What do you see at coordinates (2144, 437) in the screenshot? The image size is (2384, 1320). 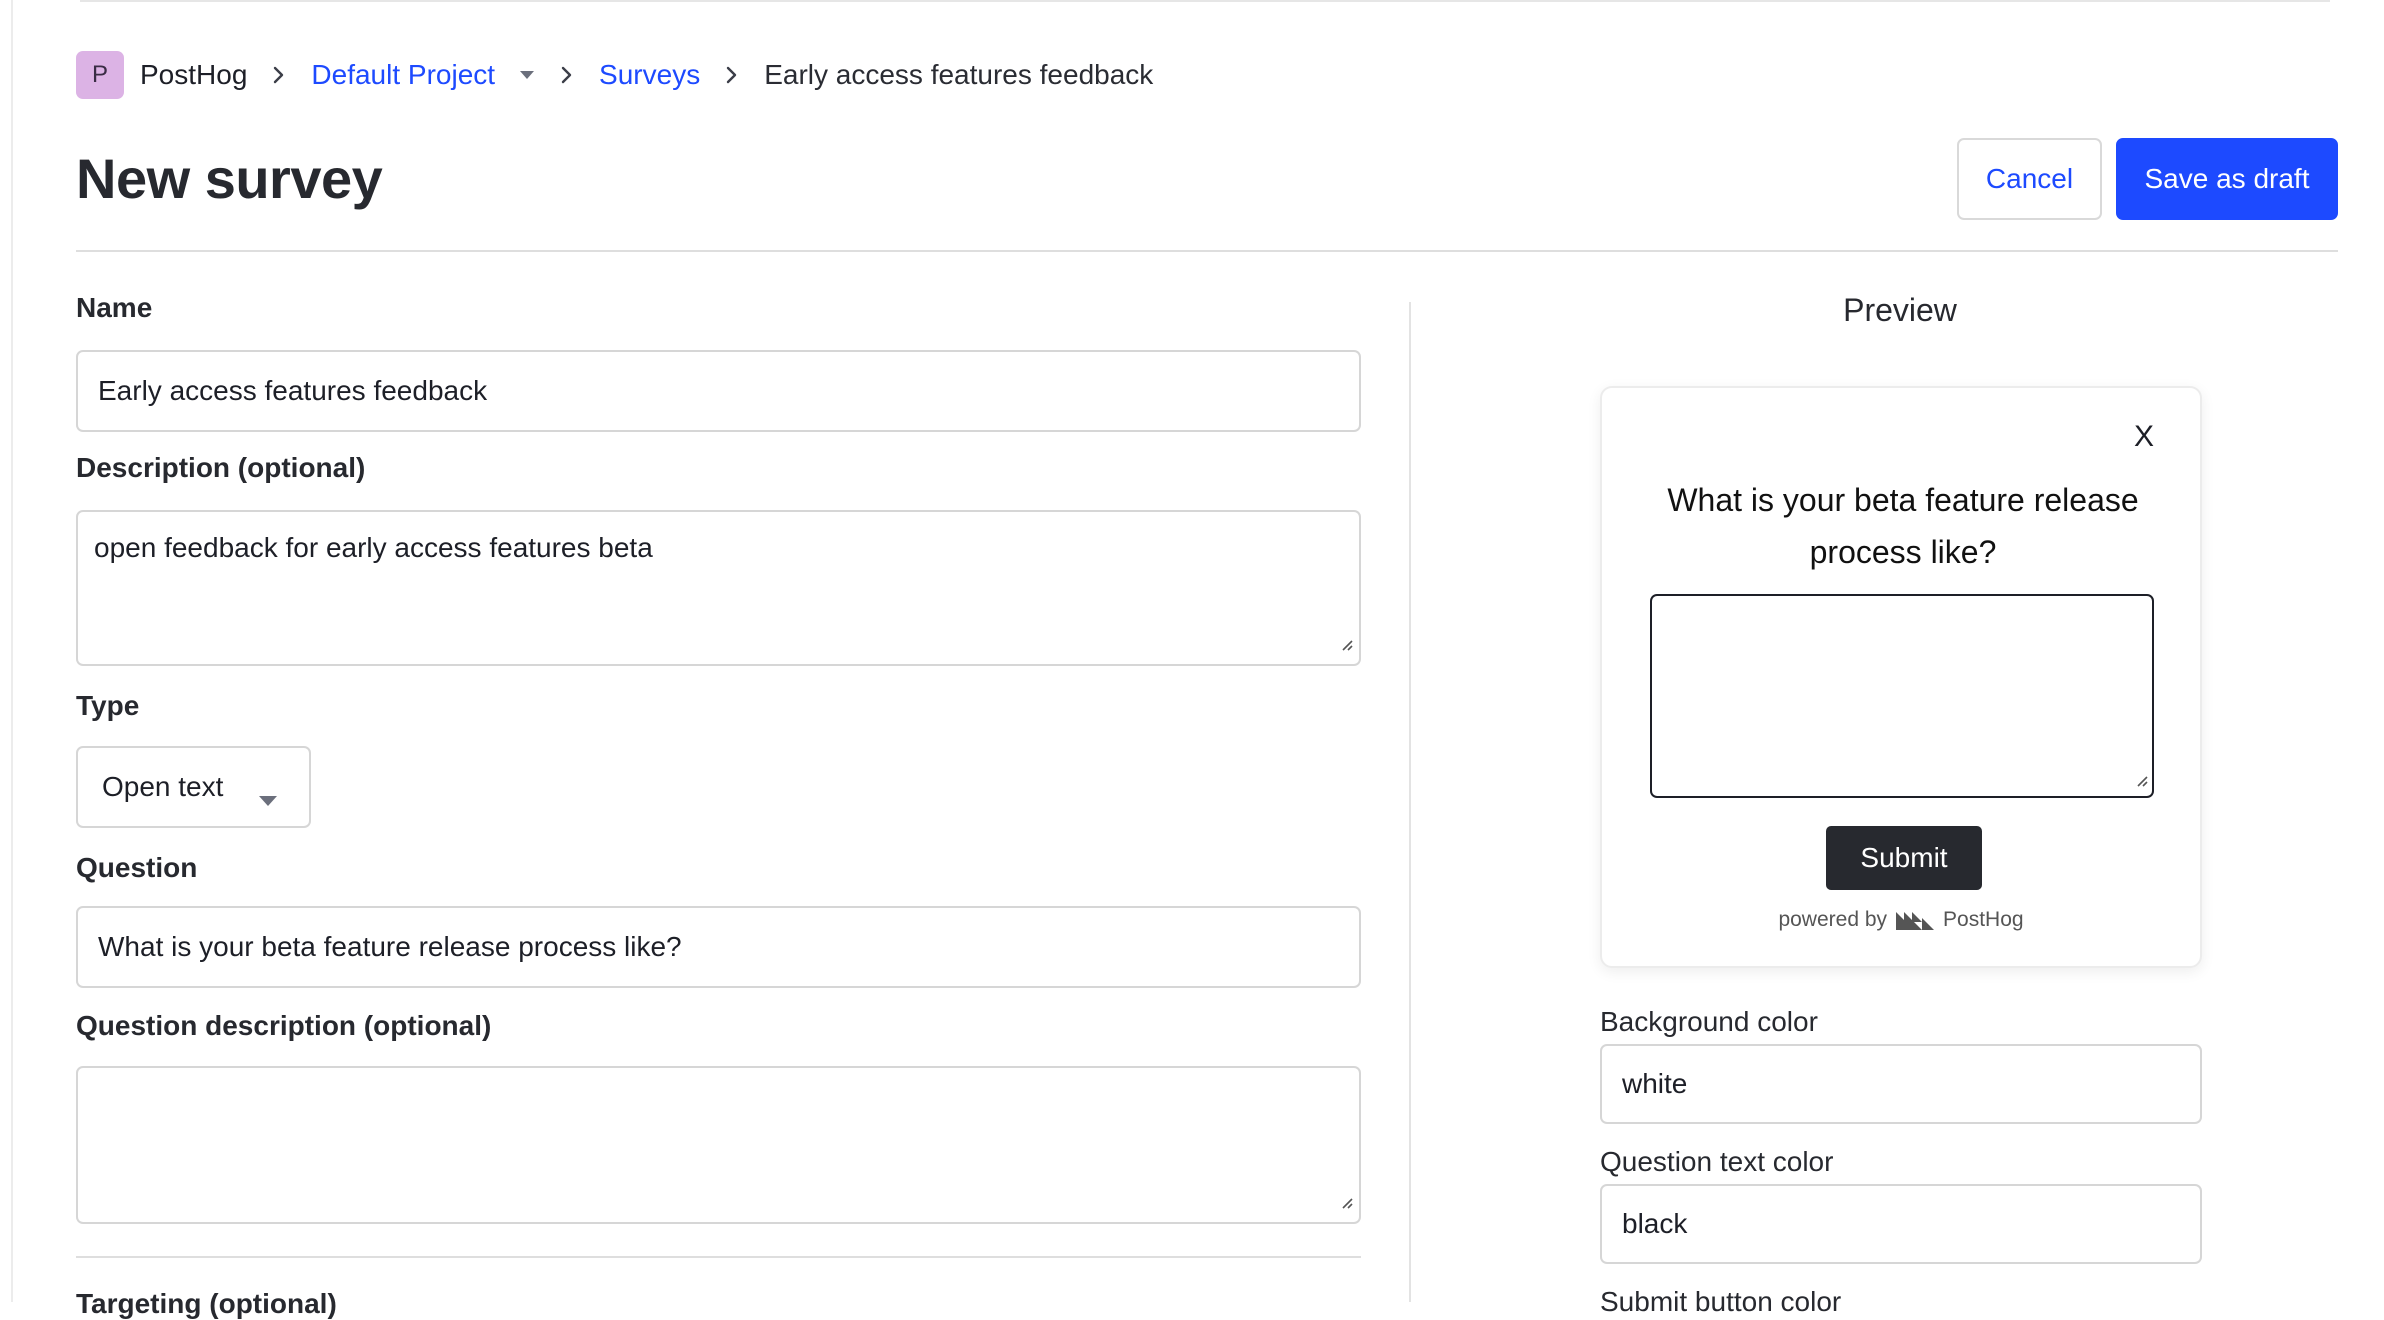 I see `close-button: X` at bounding box center [2144, 437].